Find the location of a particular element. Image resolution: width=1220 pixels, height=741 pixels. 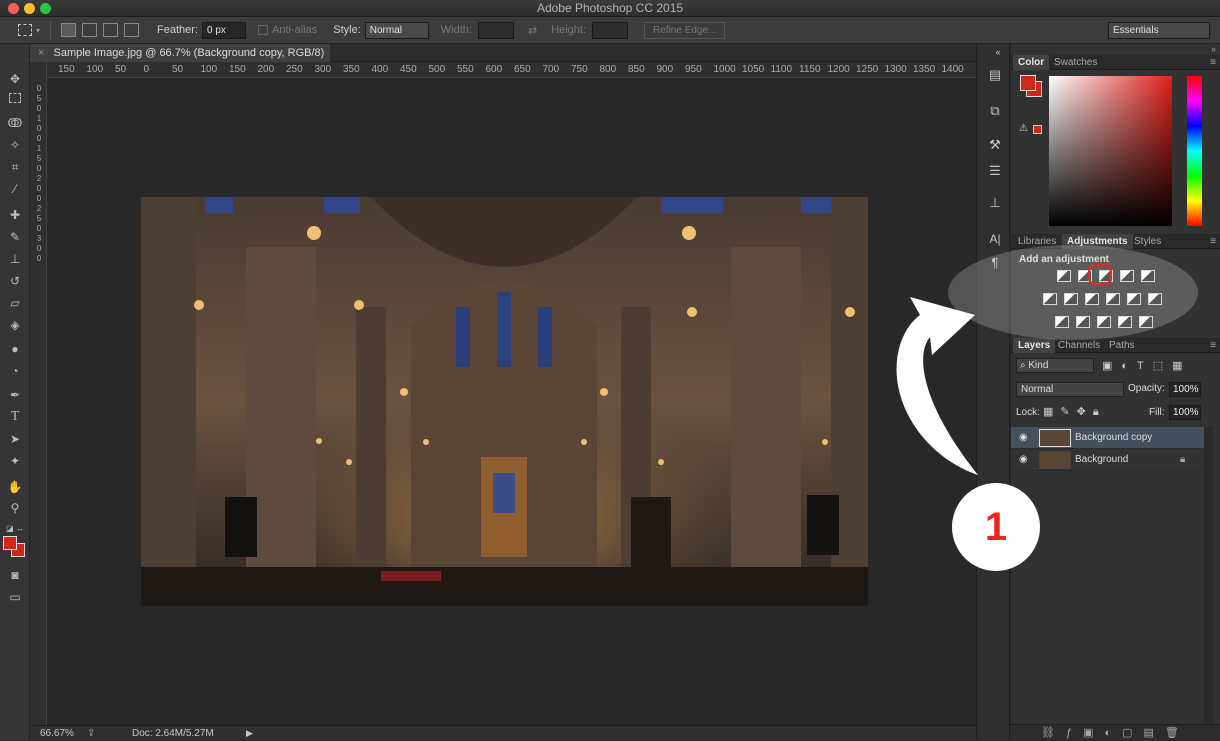

magic-wand-tool-icon: ✧ is located at coordinates (15, 145).